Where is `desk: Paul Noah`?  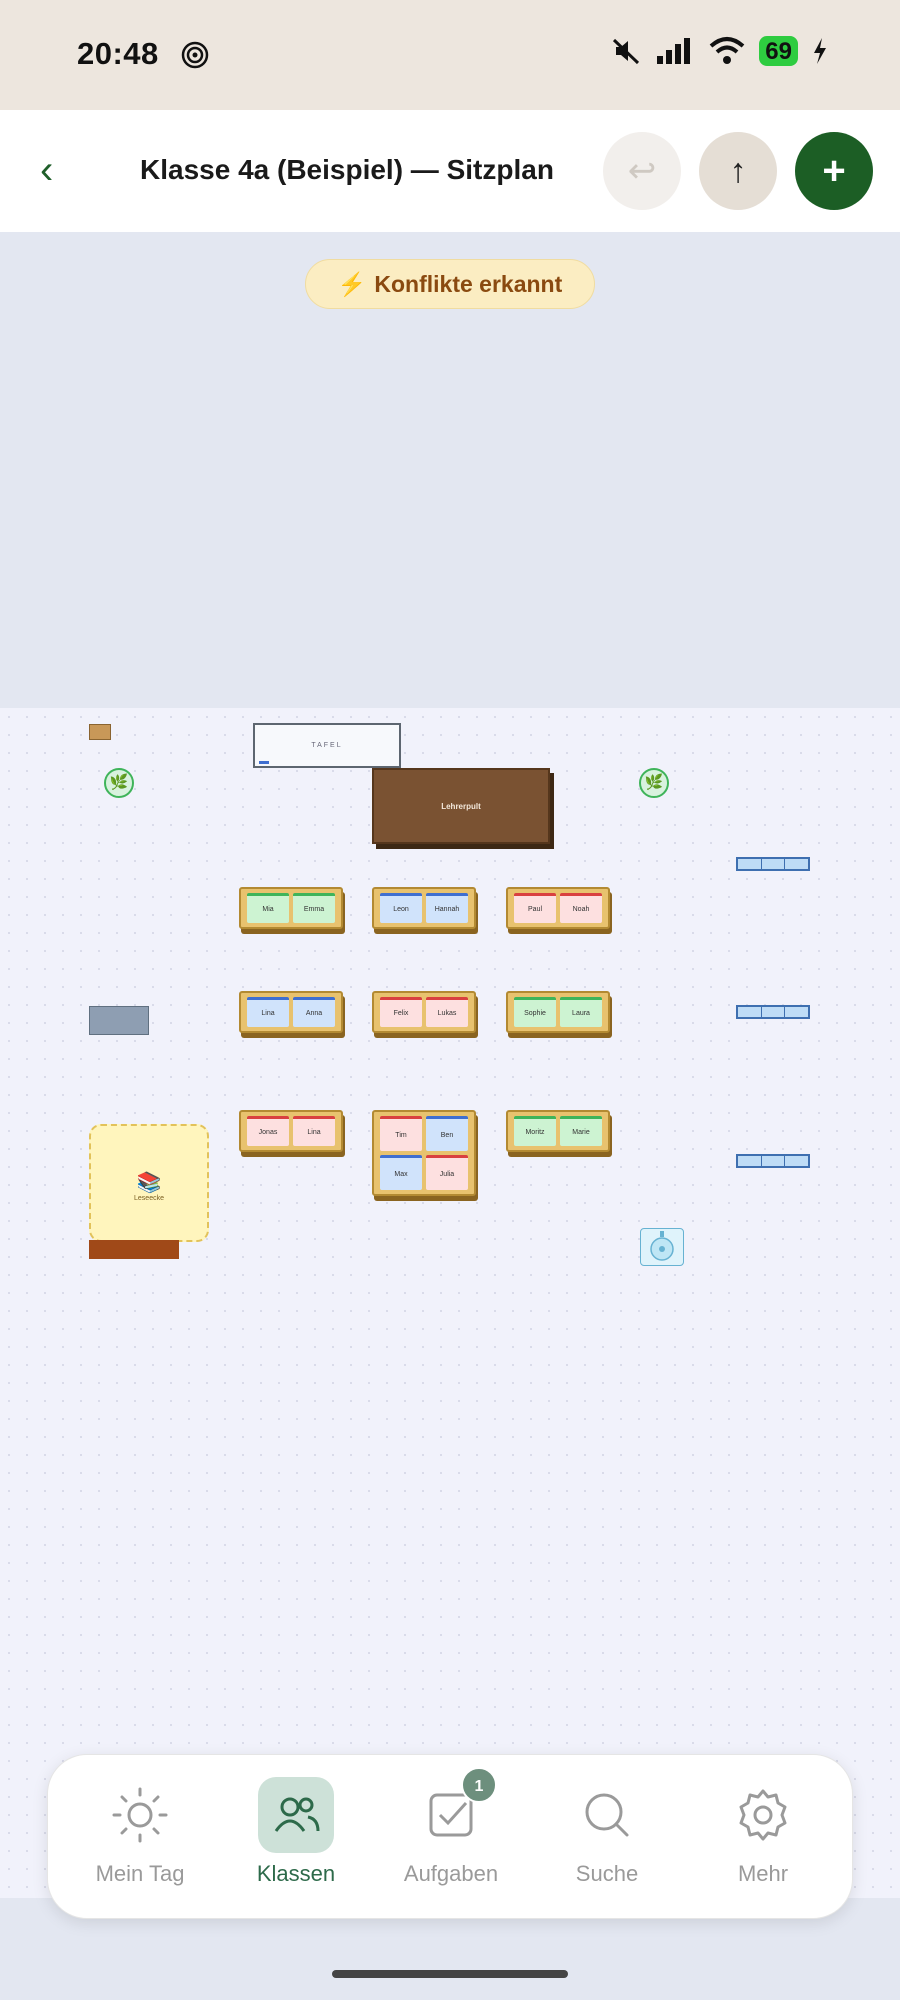 desk: Paul Noah is located at coordinates (558, 908).